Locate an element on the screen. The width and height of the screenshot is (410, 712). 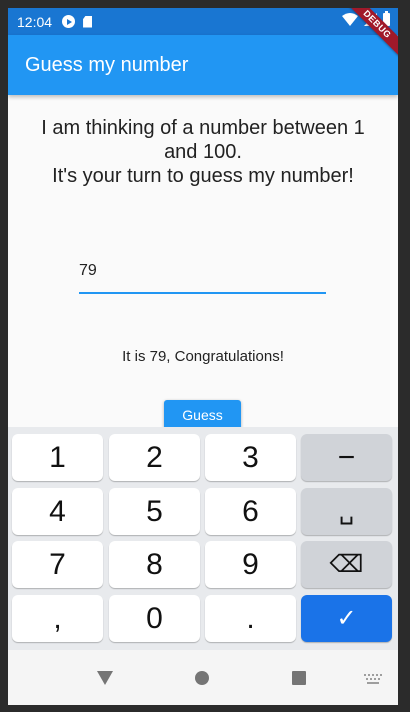
input-underline is located at coordinates (202, 293).